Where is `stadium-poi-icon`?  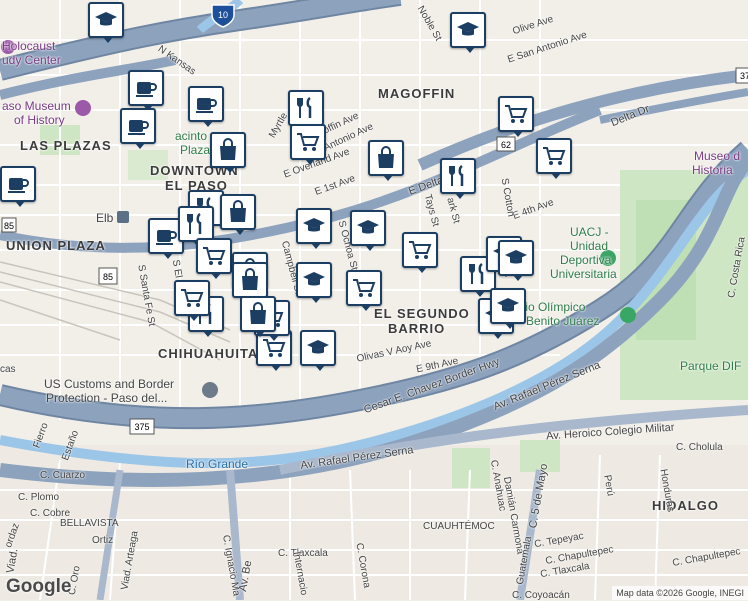
stadium-poi-icon is located at coordinates (628, 315).